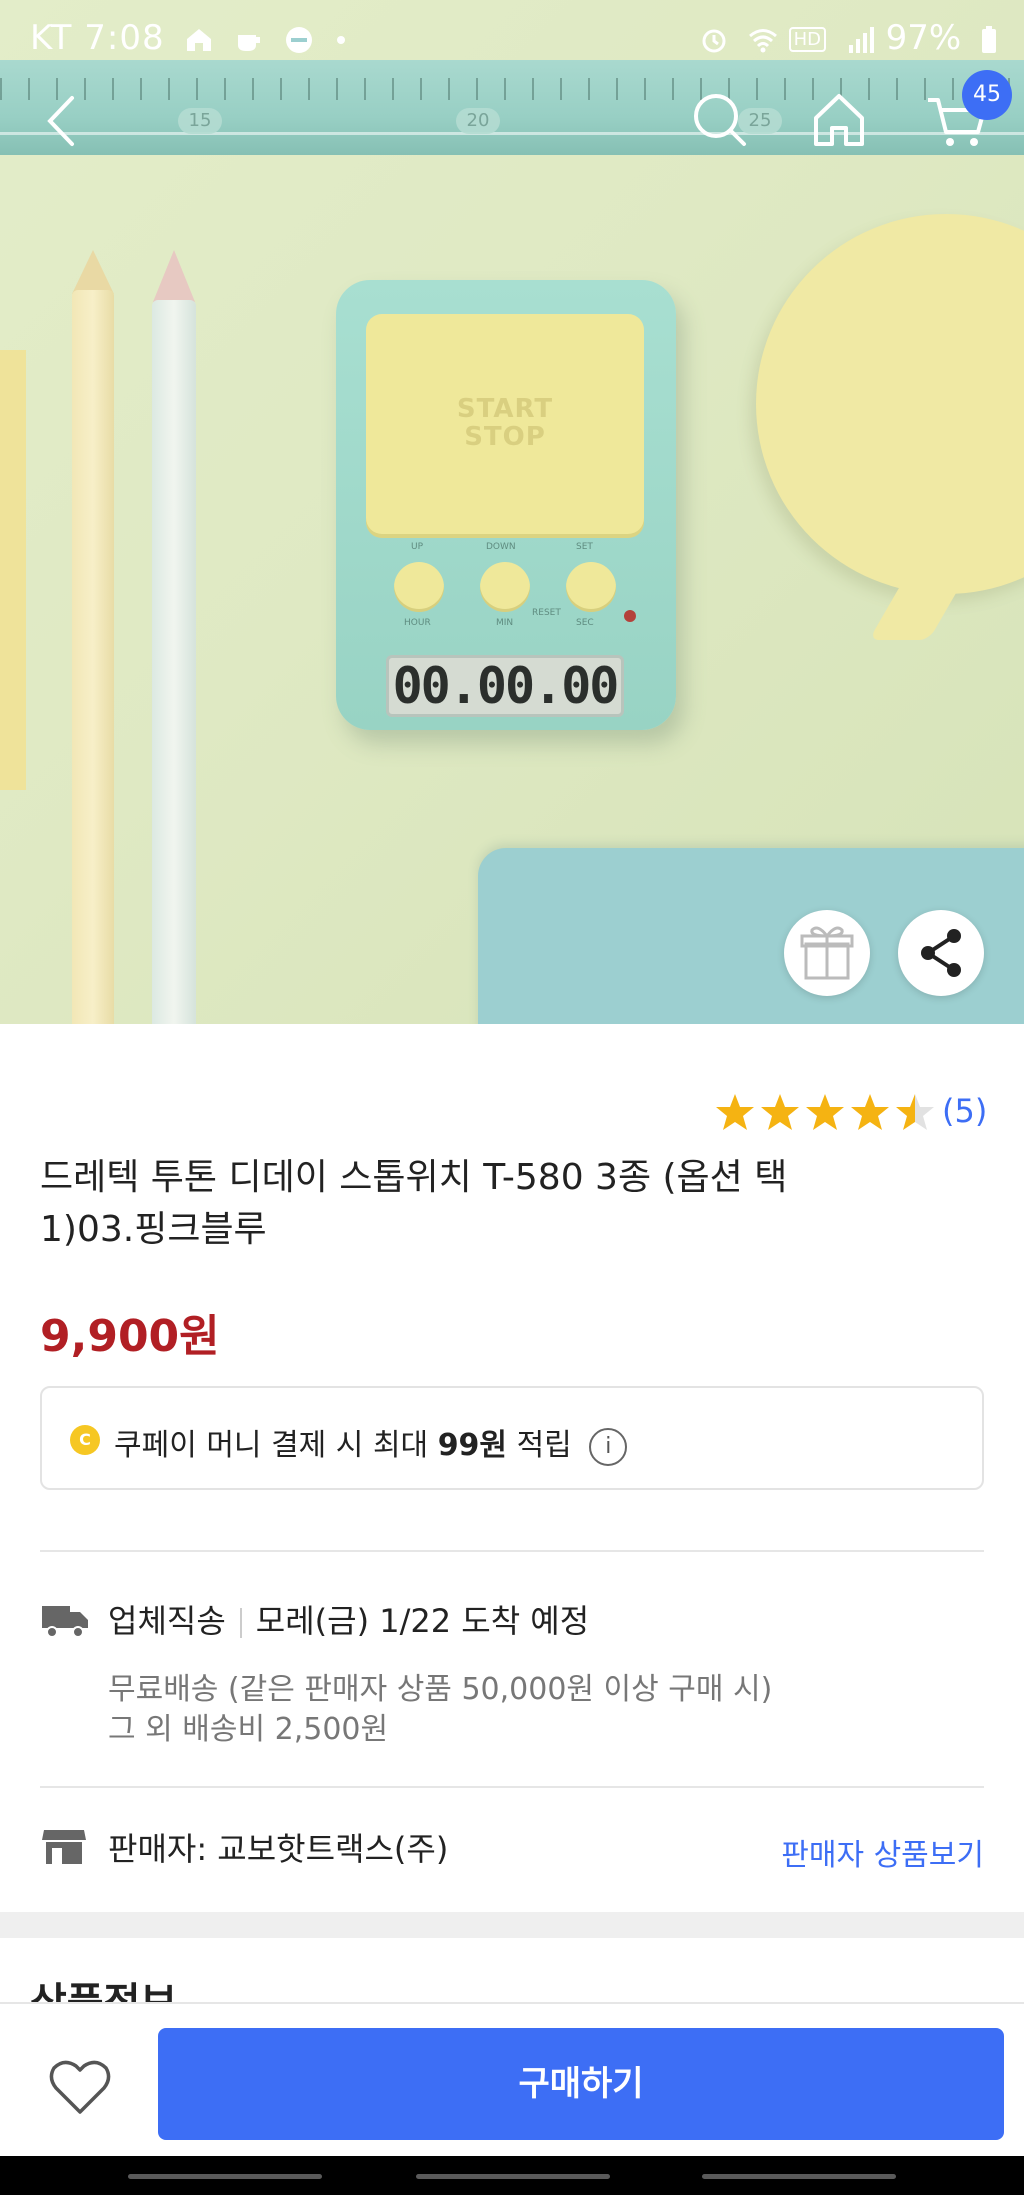 The image size is (1024, 2195). Describe the element at coordinates (501, 547) in the screenshot. I see `timer-label: DOWN` at that location.